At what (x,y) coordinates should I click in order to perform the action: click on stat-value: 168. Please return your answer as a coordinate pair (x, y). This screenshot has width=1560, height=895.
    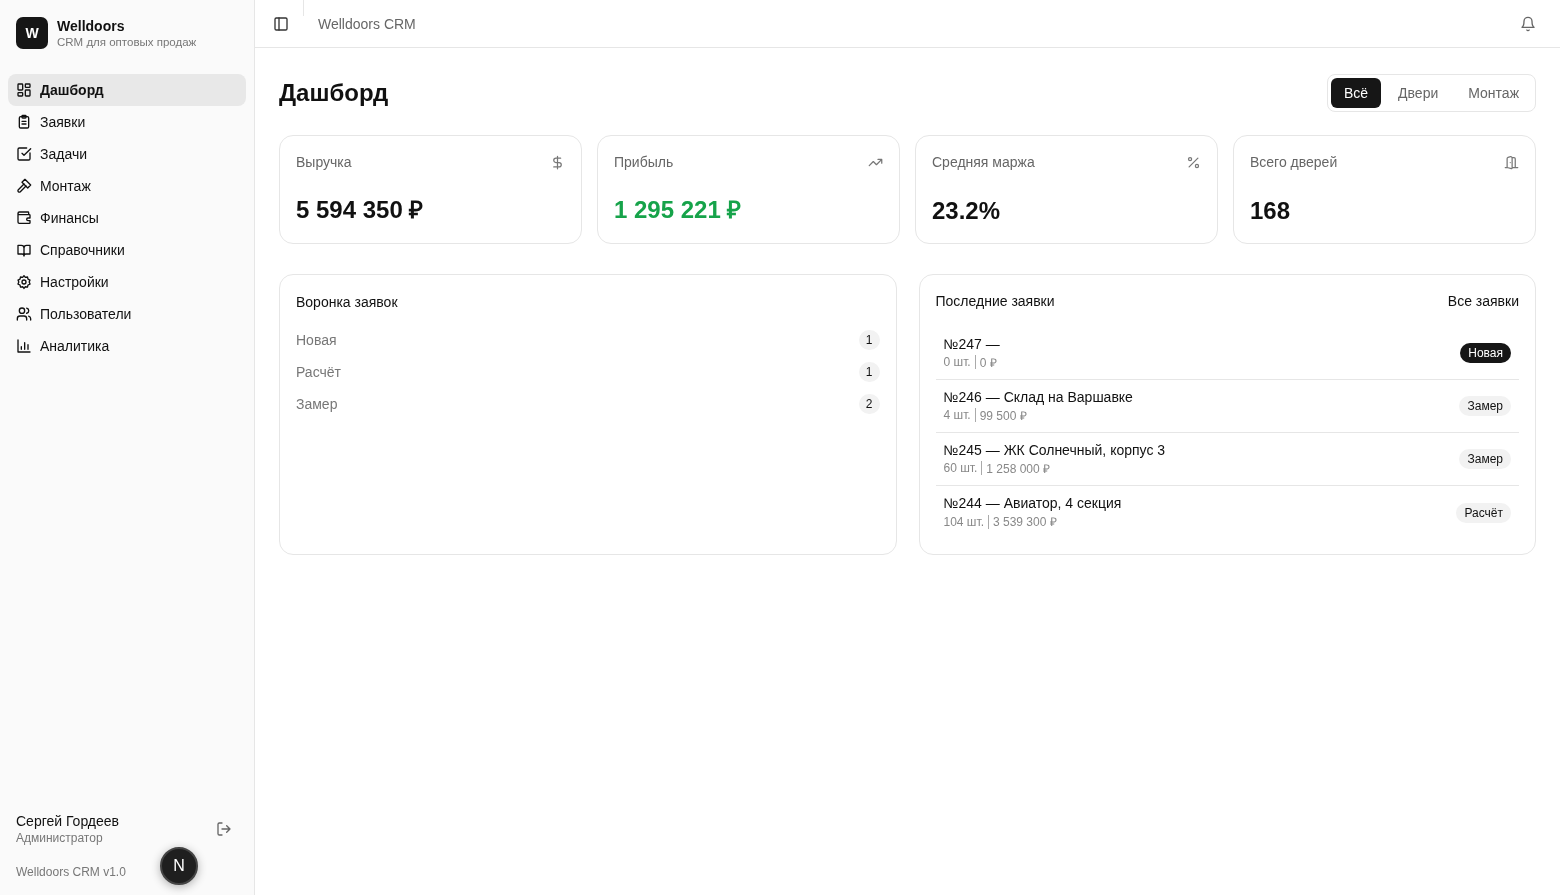
    Looking at the image, I should click on (1271, 211).